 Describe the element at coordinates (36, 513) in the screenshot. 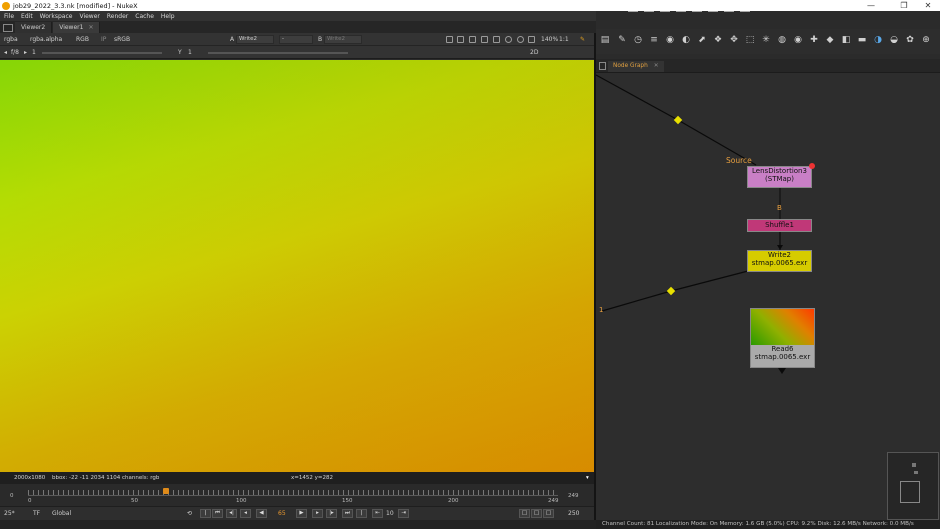

I see `tf-dropdown: TF` at that location.